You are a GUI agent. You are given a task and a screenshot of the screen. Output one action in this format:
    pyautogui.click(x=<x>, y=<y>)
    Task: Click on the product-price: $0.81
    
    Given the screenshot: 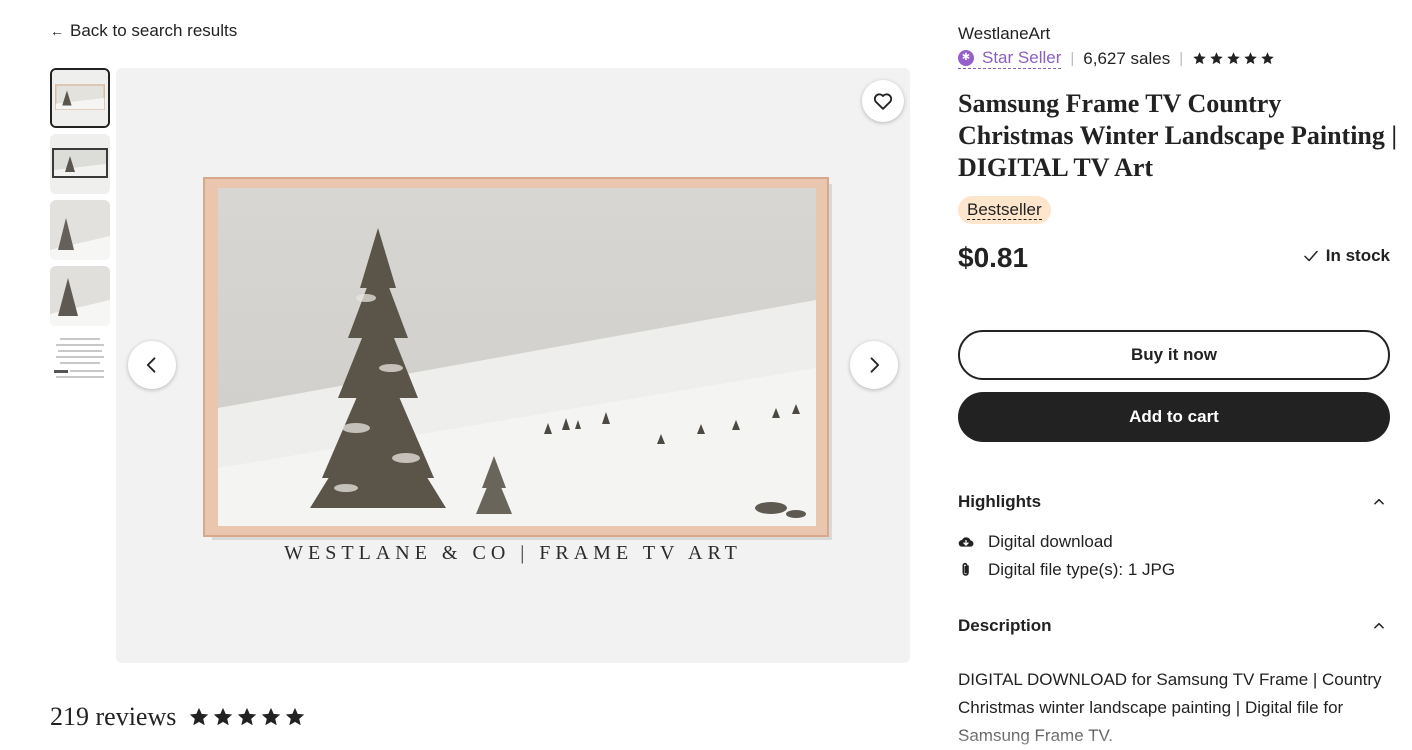 What is the action you would take?
    pyautogui.click(x=993, y=257)
    